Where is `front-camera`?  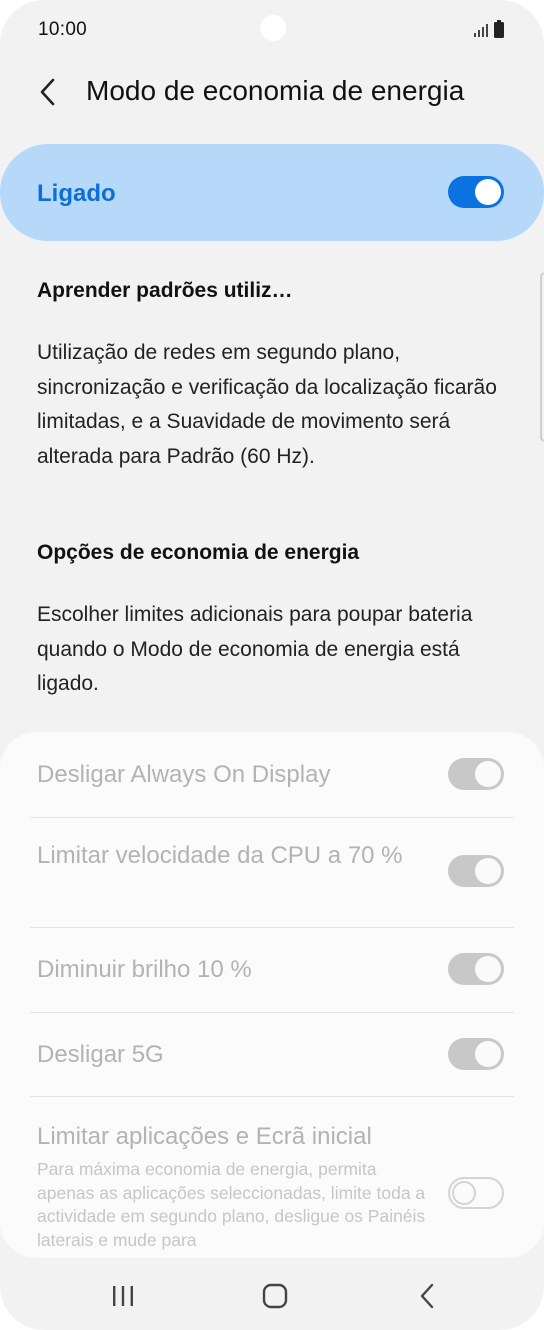
front-camera is located at coordinates (273, 28).